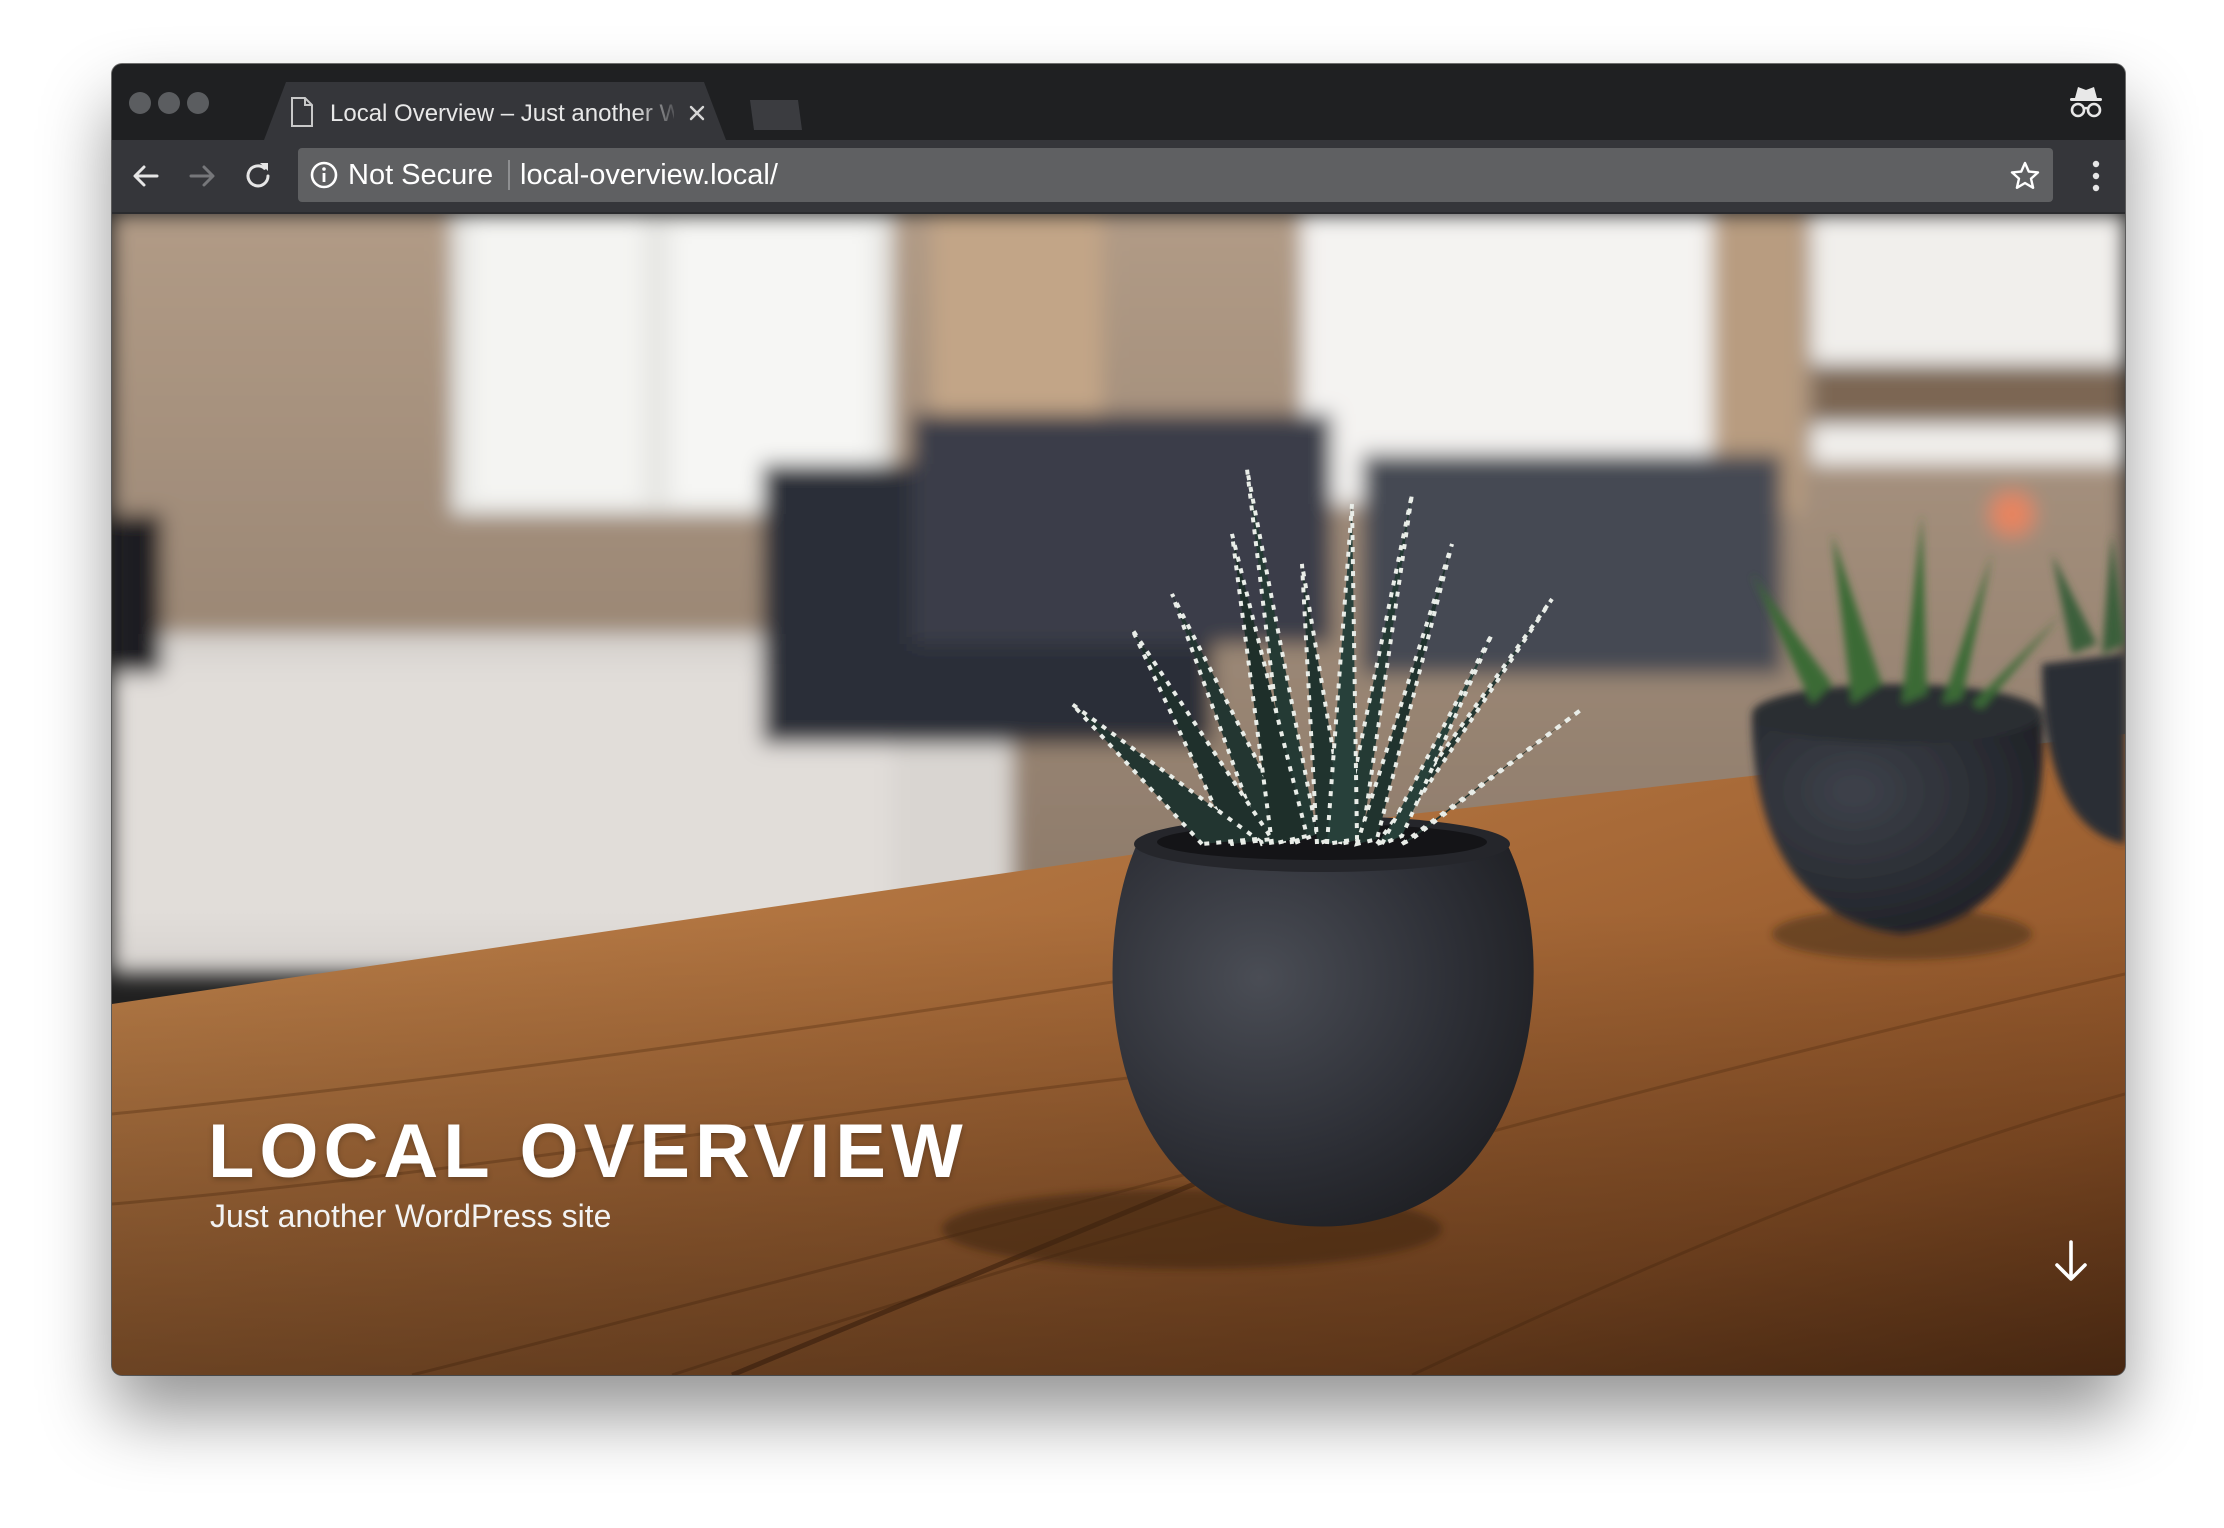 The image size is (2224, 1528). I want to click on info-icon, so click(324, 175).